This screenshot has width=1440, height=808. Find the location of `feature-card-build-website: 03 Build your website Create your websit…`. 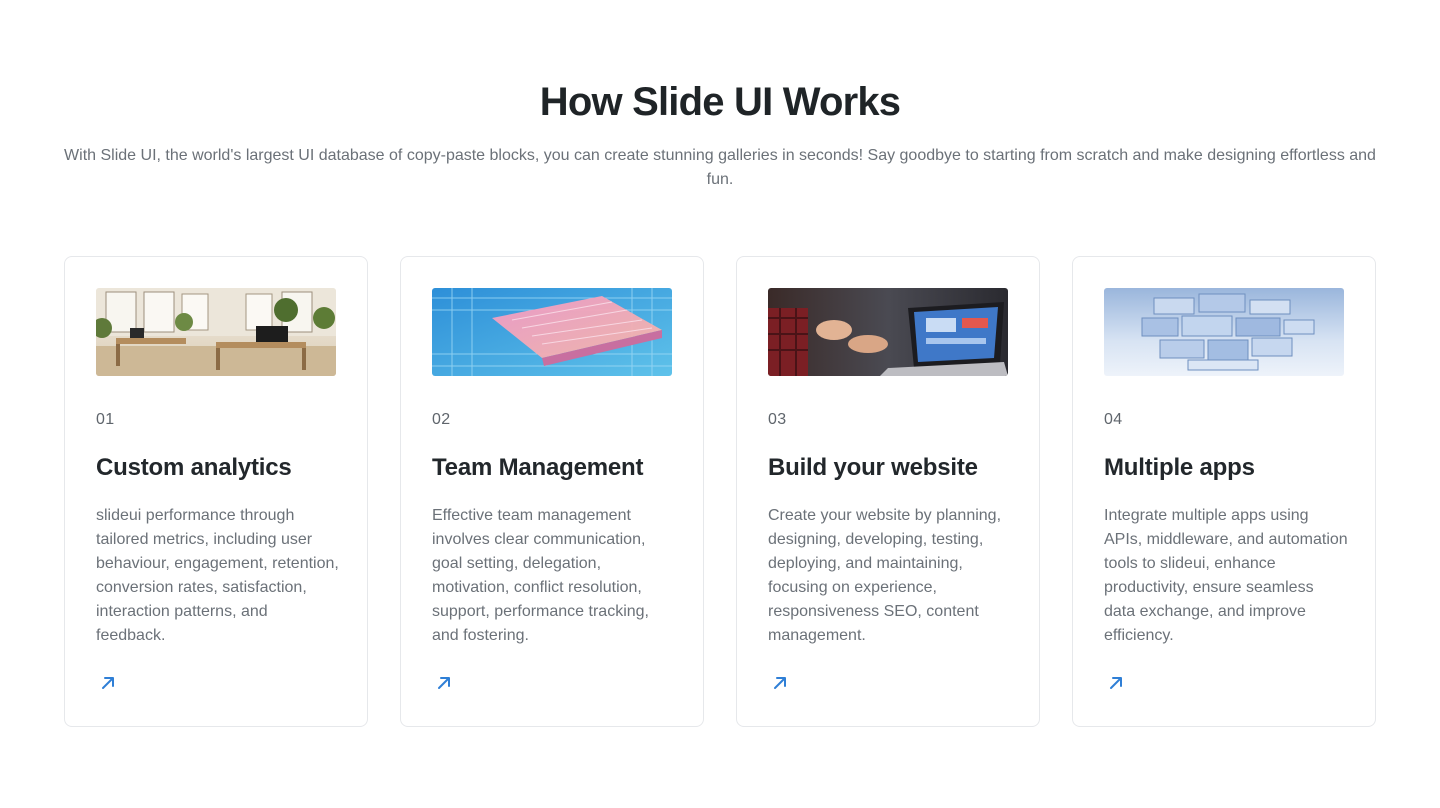

feature-card-build-website: 03 Build your website Create your websit… is located at coordinates (888, 491).